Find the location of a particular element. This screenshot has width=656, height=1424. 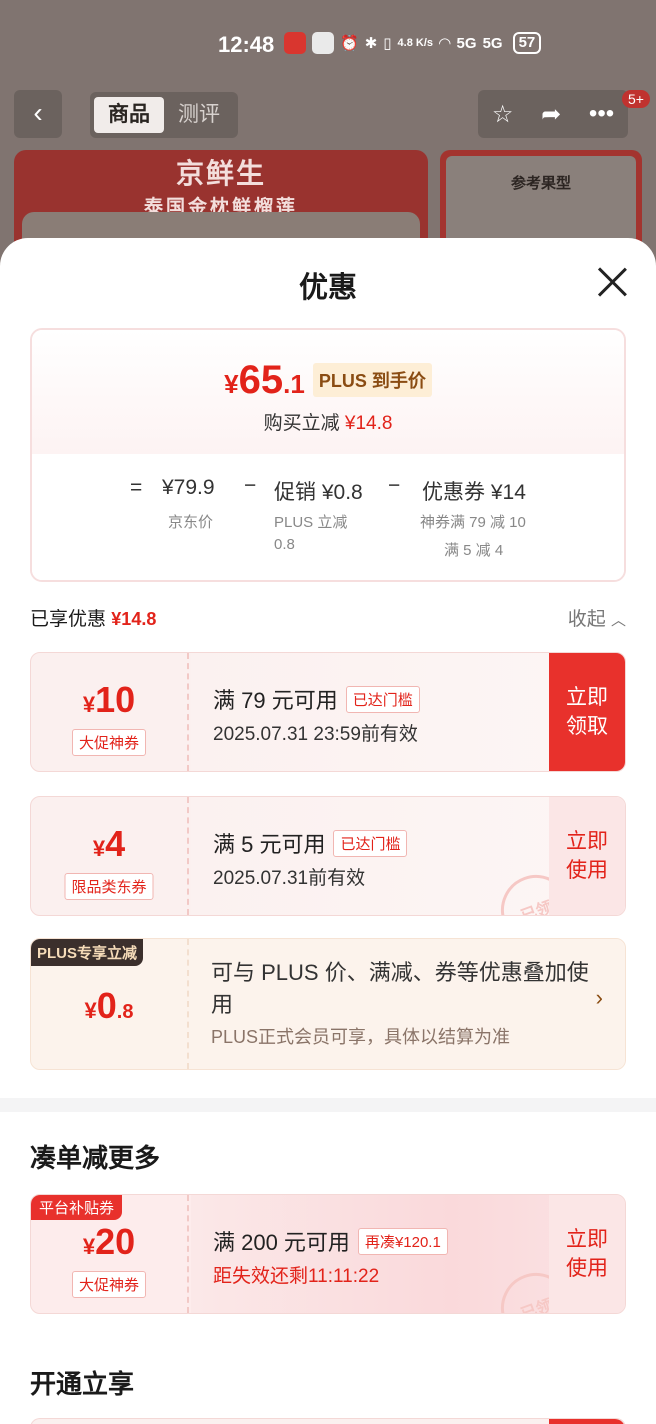

plus-description: PLUS正式会员可享，具体以结算为准 is located at coordinates (361, 1037).